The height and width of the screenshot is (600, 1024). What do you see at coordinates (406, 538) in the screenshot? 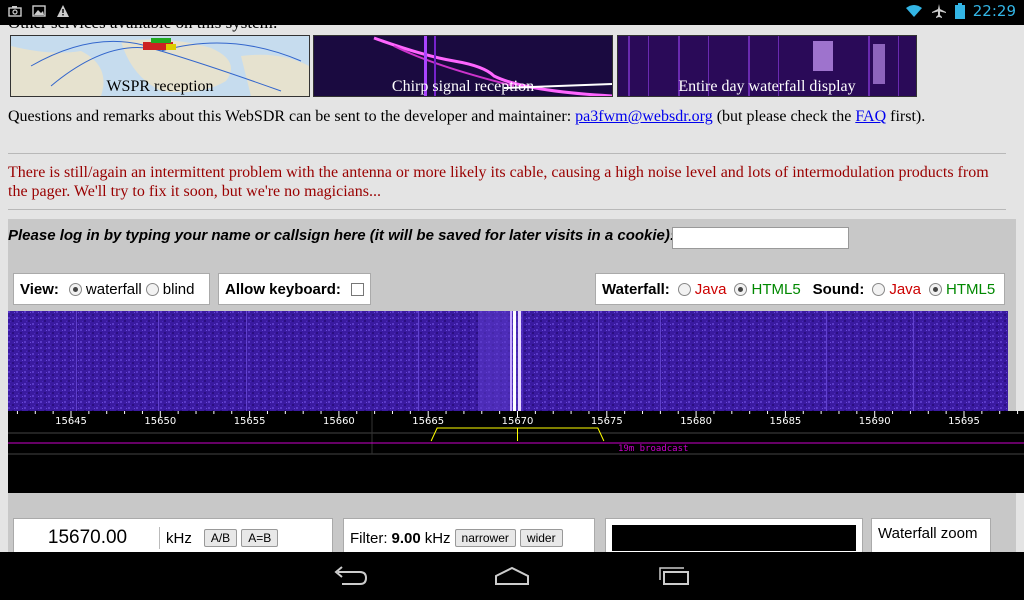
I see `filter-value: 9.00` at bounding box center [406, 538].